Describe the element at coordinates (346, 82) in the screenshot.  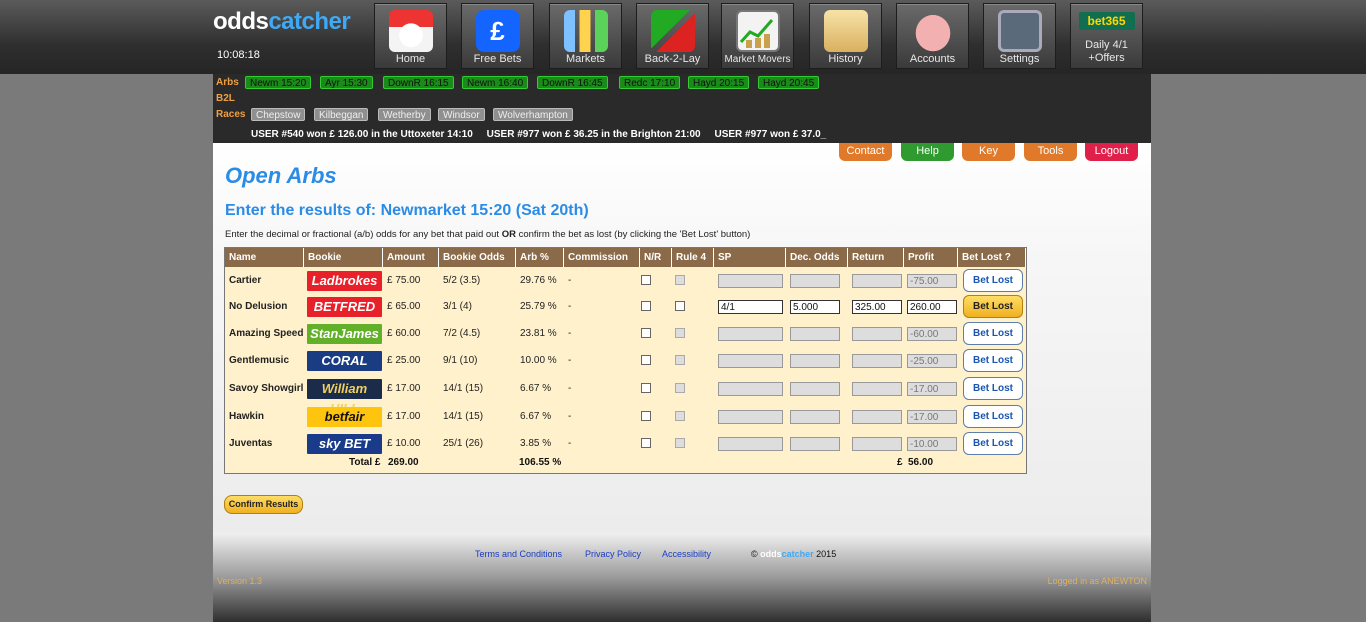
I see `arb-race-pill: Ayr 15:30` at that location.